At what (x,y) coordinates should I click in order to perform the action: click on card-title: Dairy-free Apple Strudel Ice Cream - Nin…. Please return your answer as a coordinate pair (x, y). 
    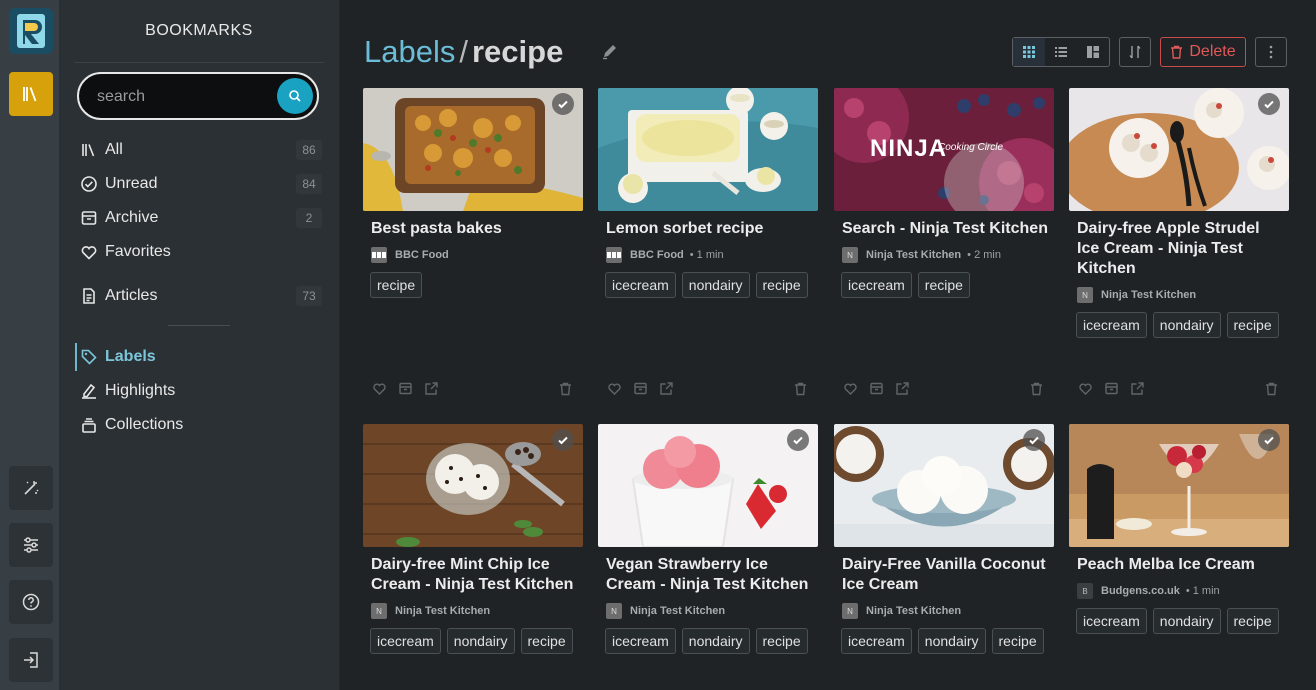
    Looking at the image, I should click on (1180, 249).